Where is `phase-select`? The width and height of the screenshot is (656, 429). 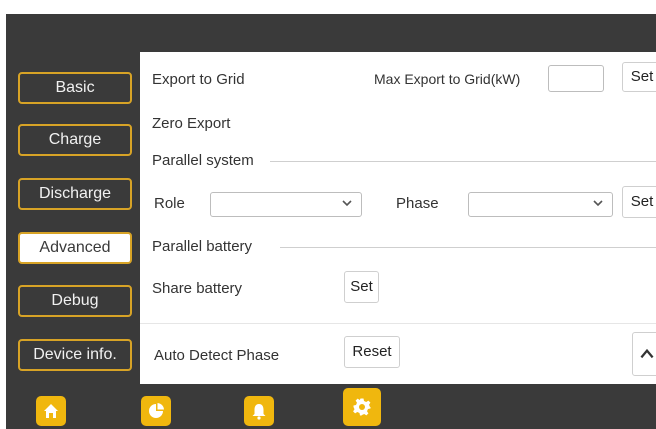
phase-select is located at coordinates (540, 204).